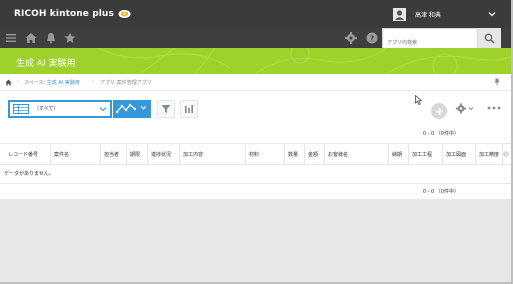 The image size is (513, 284). Describe the element at coordinates (51, 38) in the screenshot. I see `bell-icon` at that location.